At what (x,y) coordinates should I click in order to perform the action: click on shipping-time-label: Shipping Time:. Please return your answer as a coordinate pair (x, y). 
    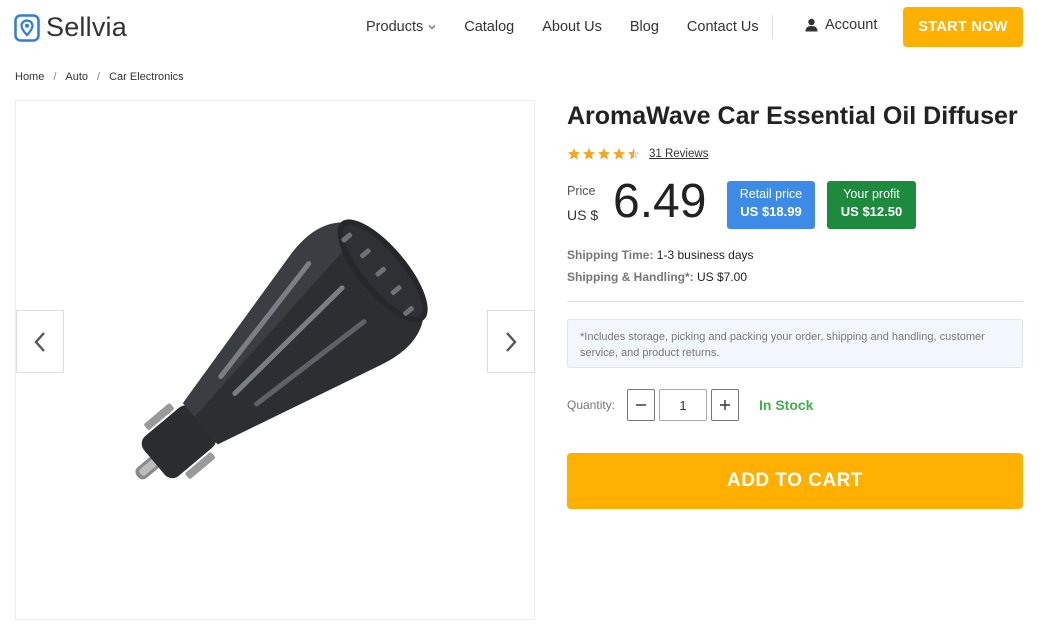
    Looking at the image, I should click on (610, 255).